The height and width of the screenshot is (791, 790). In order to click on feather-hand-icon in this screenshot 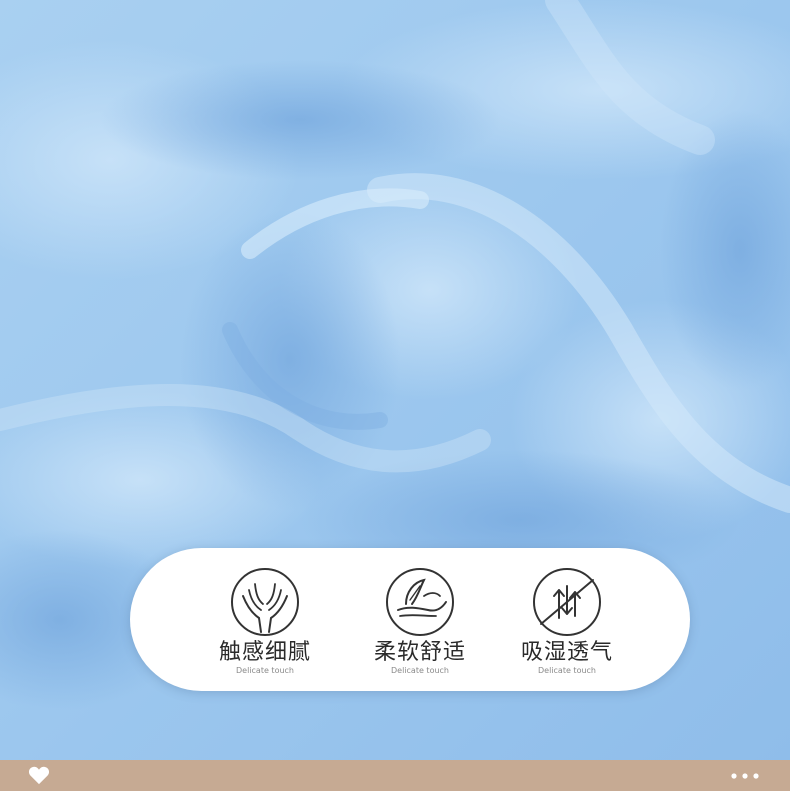, I will do `click(420, 602)`.